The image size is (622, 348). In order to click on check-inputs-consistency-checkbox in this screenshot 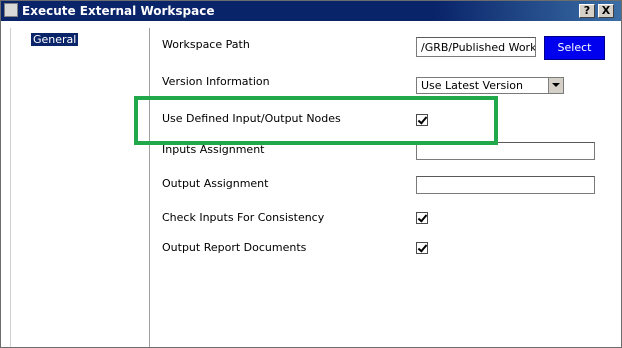, I will do `click(422, 218)`.